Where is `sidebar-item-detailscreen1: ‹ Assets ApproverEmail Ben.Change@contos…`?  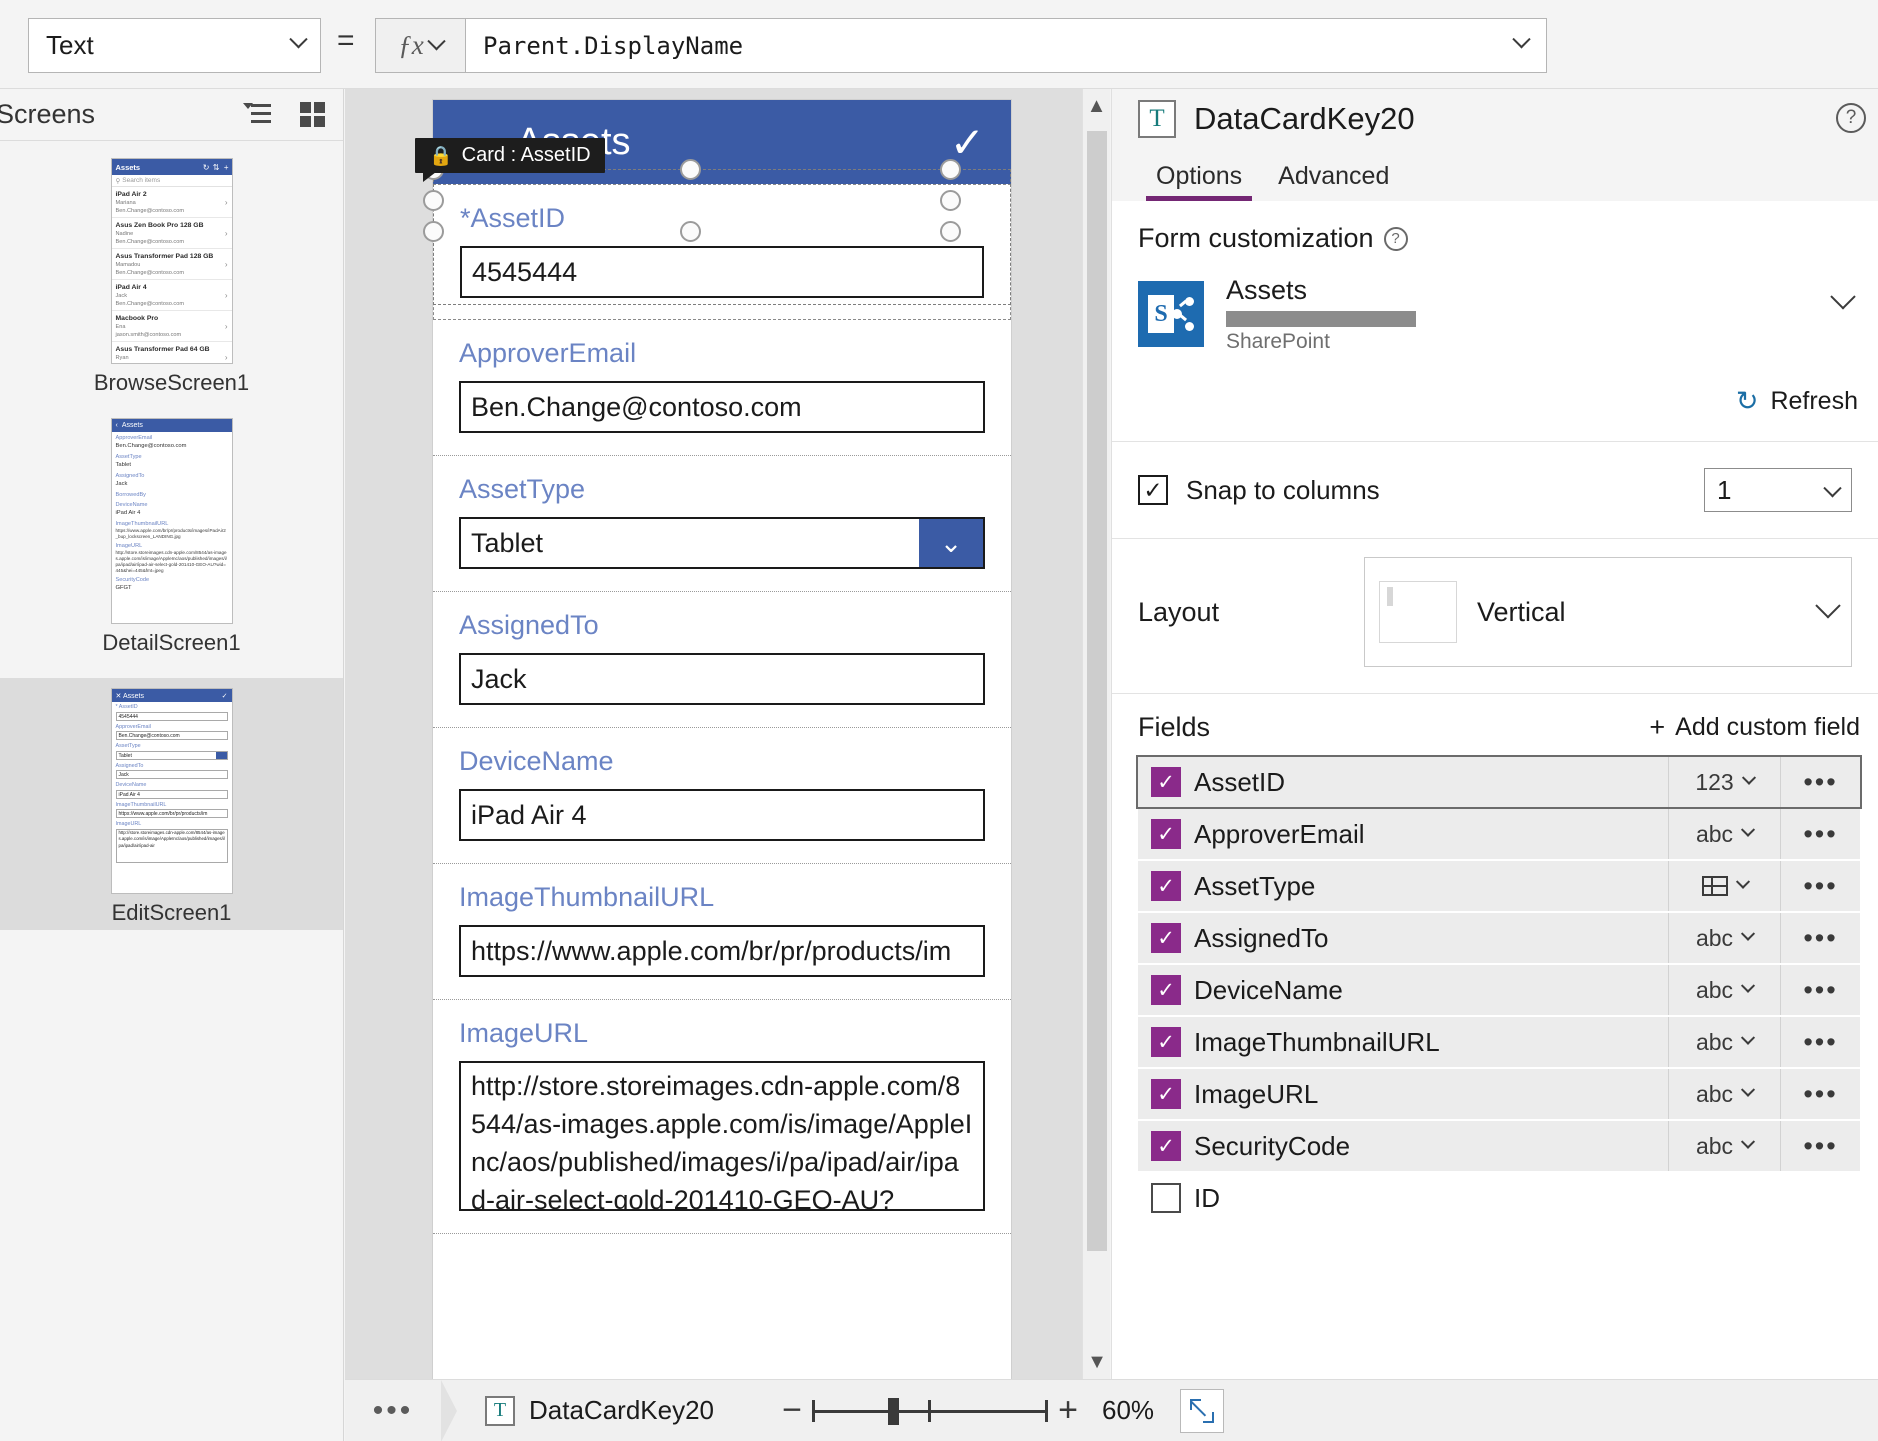
sidebar-item-detailscreen1: ‹ Assets ApproverEmail Ben.Change@contos… is located at coordinates (171, 537).